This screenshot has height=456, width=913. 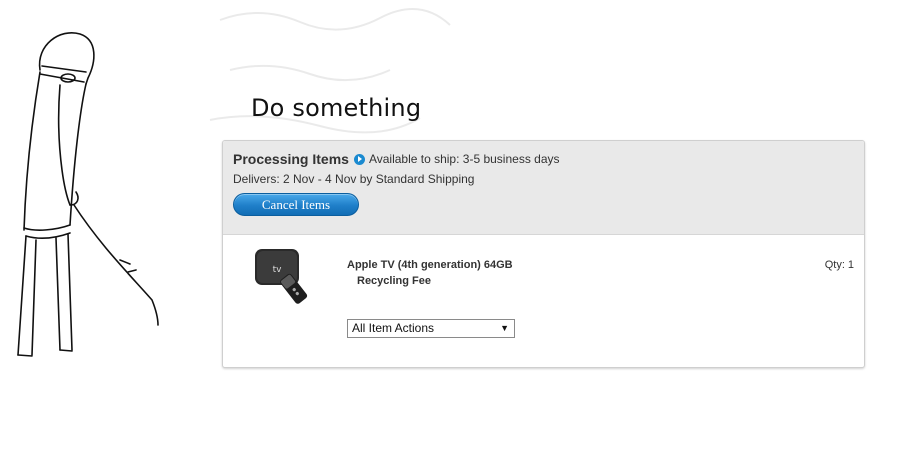 I want to click on quantity: Qty: 1, so click(x=839, y=265).